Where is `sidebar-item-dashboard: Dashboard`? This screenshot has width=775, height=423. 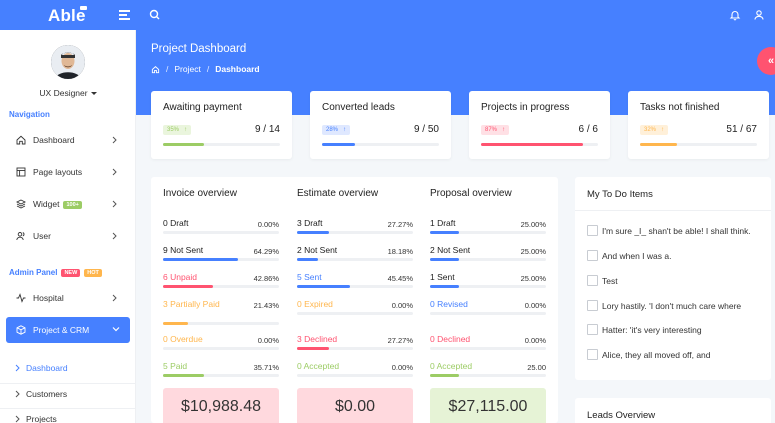 sidebar-item-dashboard: Dashboard is located at coordinates (68, 140).